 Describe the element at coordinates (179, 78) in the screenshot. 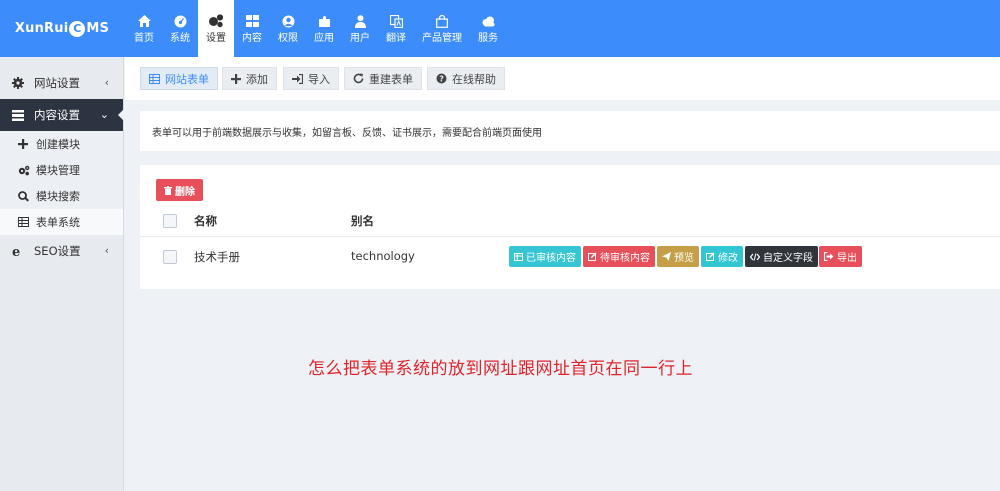

I see `tab-site-forms: 网站表单` at that location.